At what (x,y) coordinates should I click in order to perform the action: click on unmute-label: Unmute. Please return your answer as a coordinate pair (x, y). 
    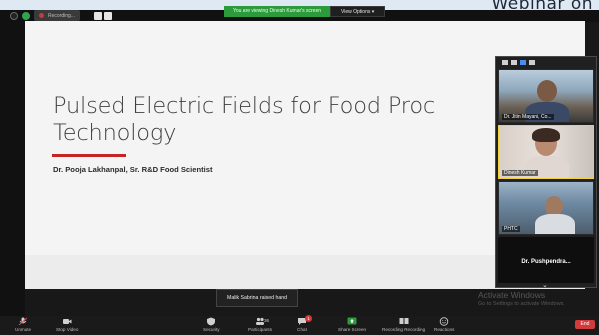
    Looking at the image, I should click on (23, 329).